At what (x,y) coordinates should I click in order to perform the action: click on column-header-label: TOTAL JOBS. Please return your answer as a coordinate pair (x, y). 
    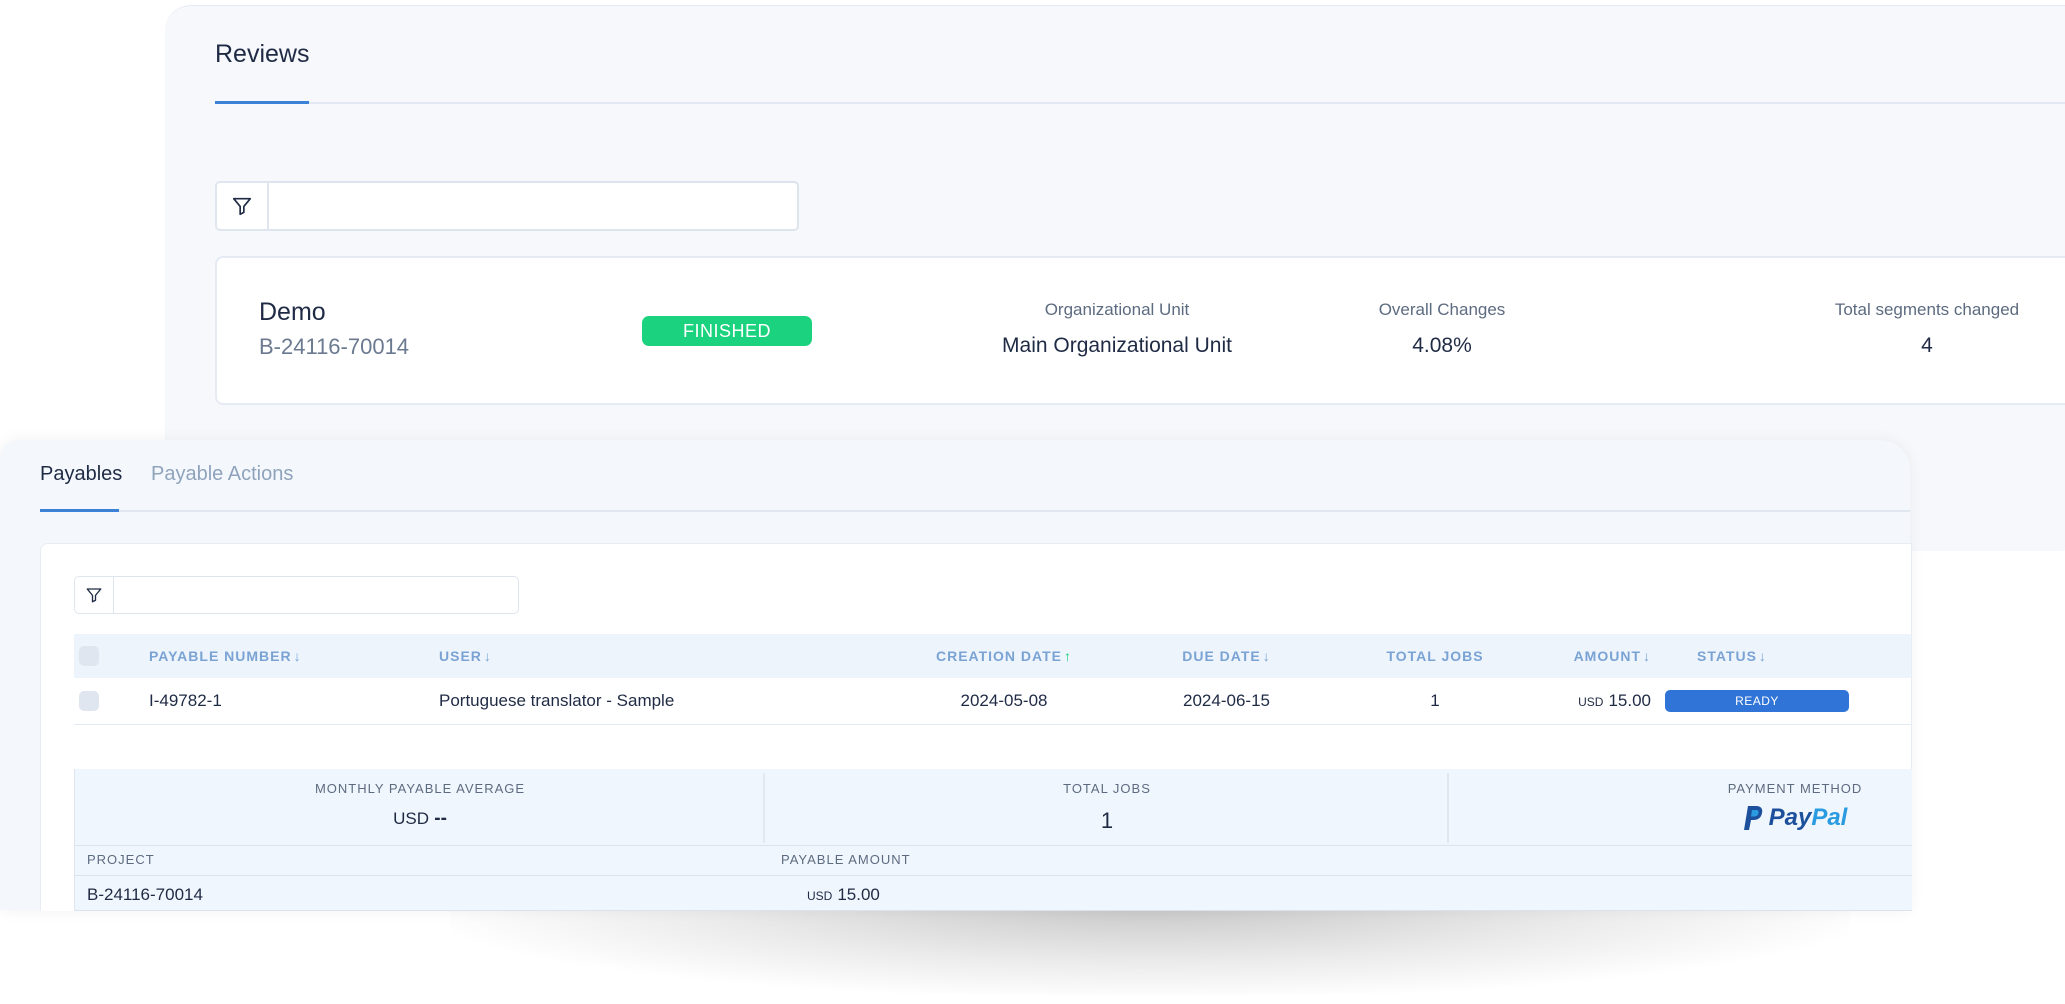
    Looking at the image, I should click on (1435, 656).